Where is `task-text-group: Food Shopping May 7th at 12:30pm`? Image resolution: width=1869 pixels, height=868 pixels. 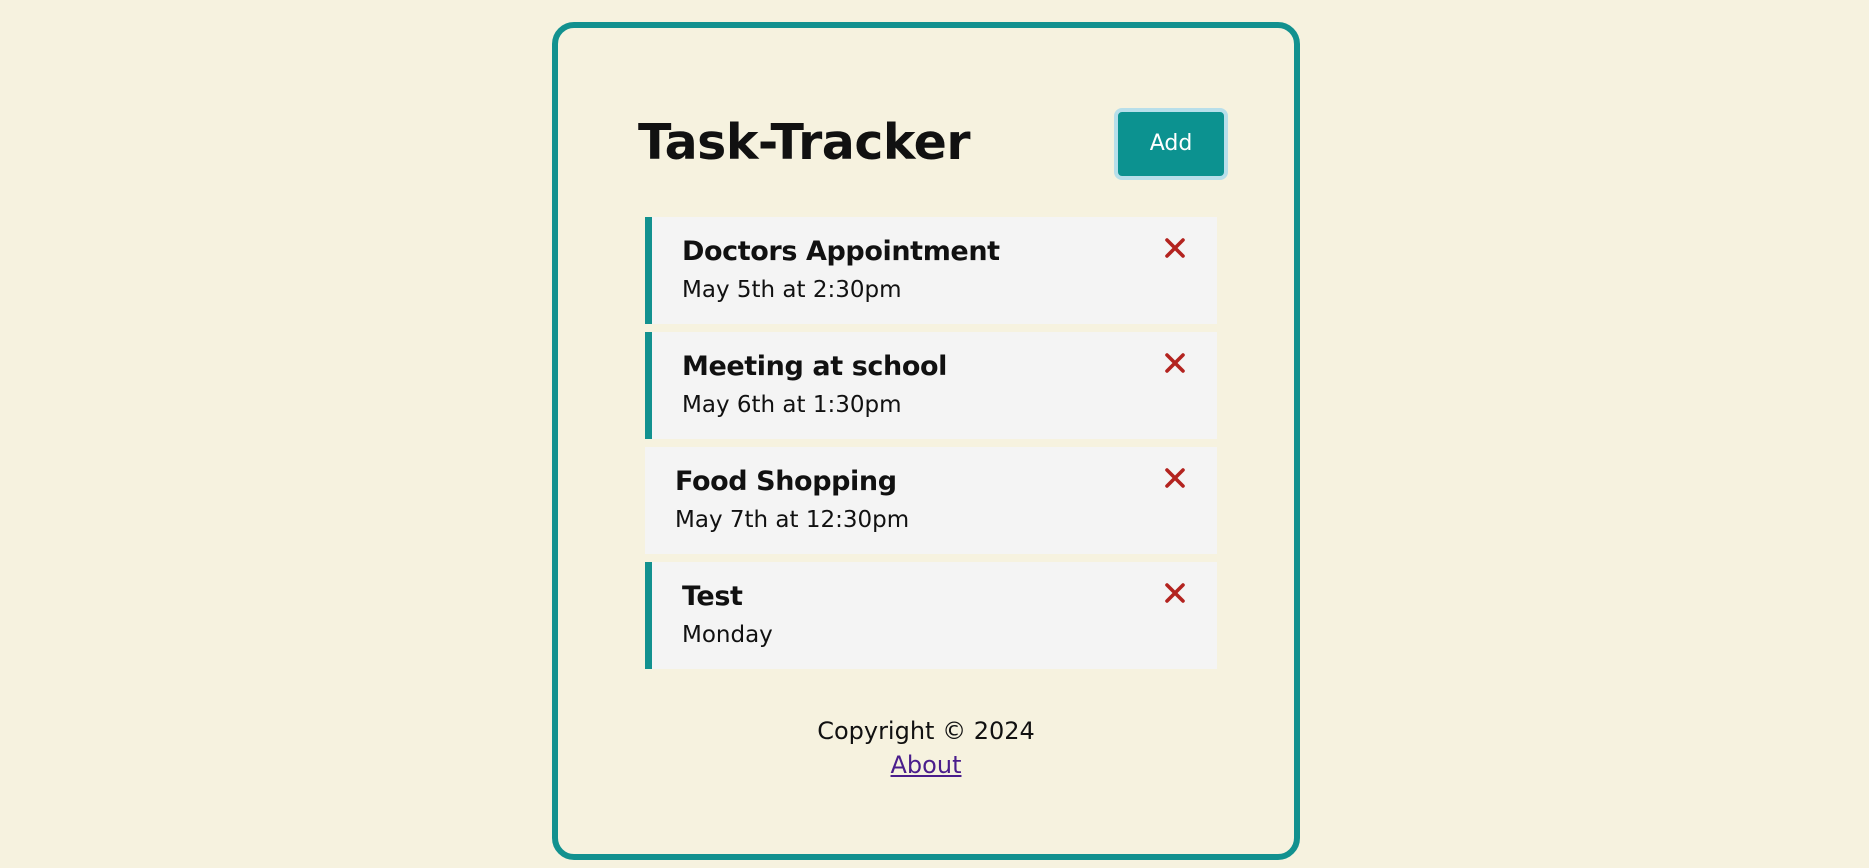 task-text-group: Food Shopping May 7th at 12:30pm is located at coordinates (792, 501).